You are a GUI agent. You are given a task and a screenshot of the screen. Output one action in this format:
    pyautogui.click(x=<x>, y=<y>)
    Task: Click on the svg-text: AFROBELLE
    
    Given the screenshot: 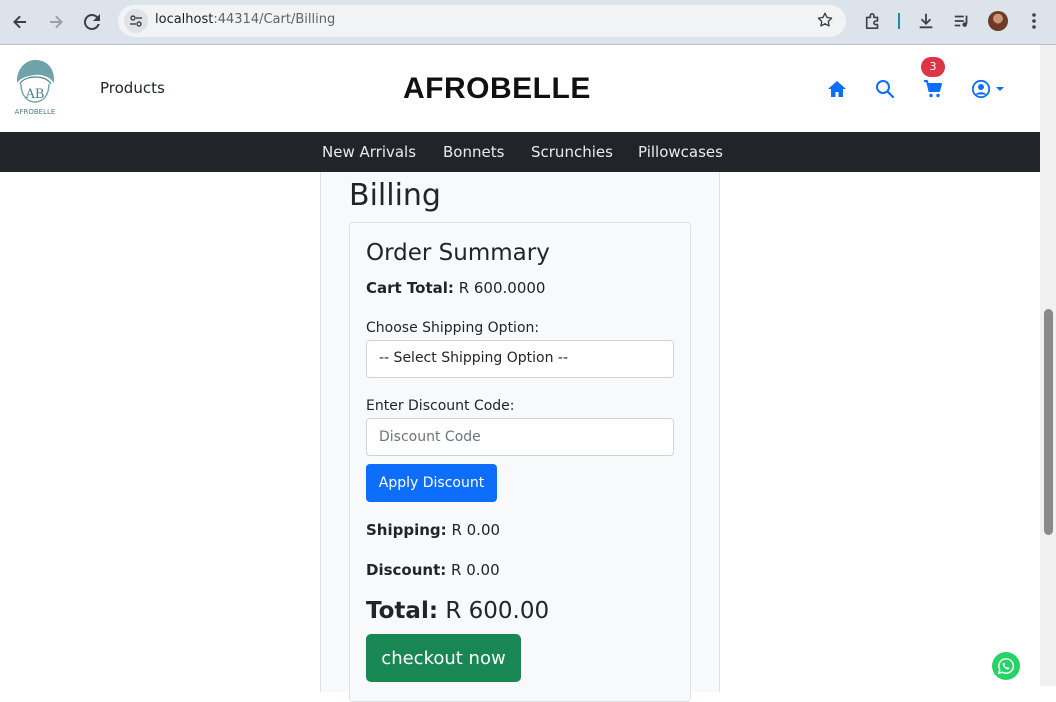 What is the action you would take?
    pyautogui.click(x=35, y=112)
    